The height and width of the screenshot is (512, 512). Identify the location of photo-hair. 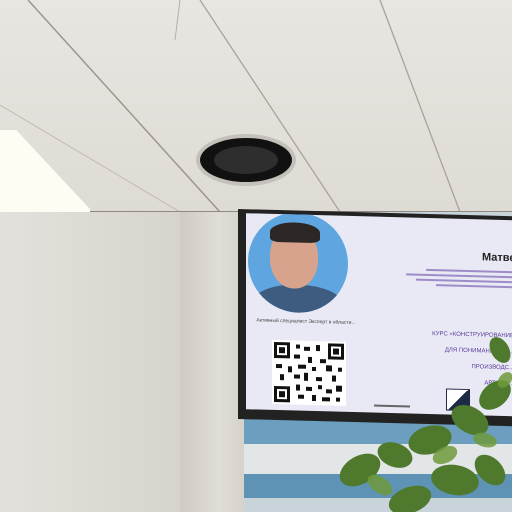
(295, 232).